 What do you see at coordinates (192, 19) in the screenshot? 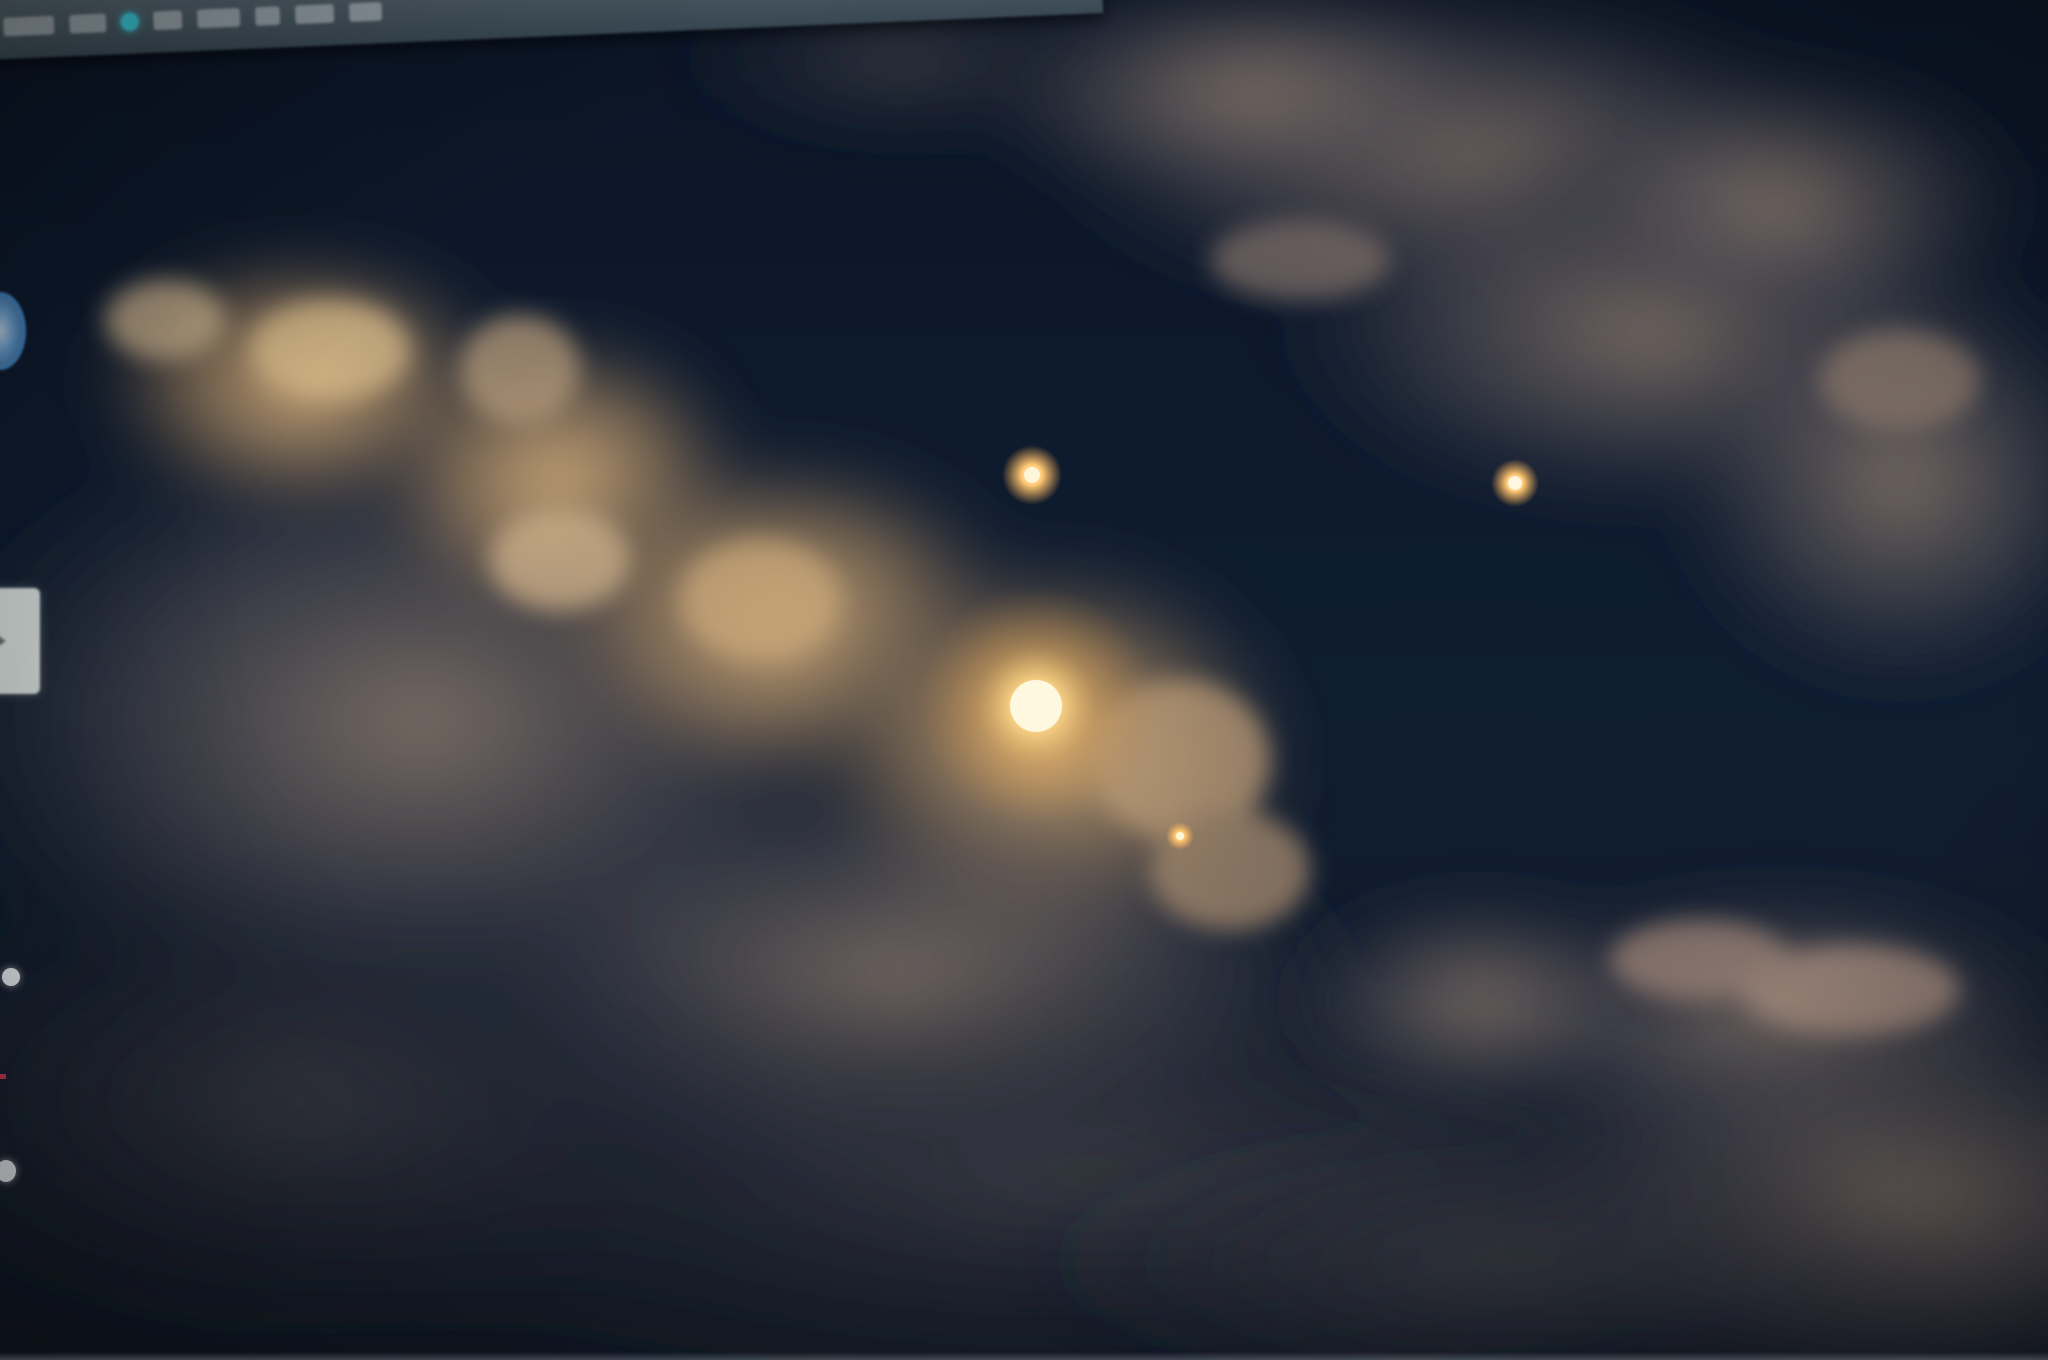
I see `toolbar-items` at bounding box center [192, 19].